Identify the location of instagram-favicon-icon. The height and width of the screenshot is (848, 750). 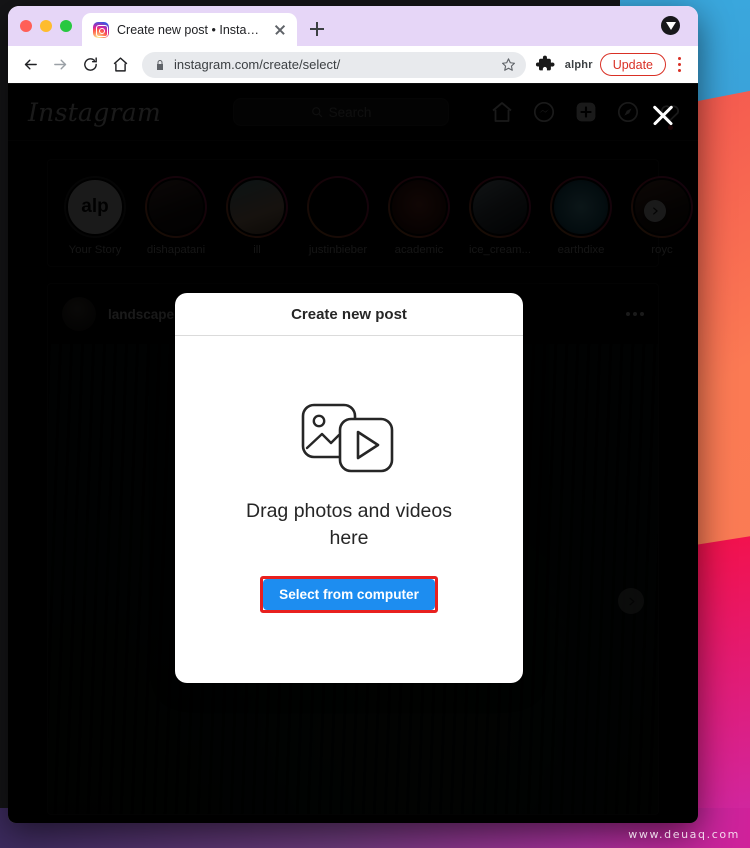
(101, 29).